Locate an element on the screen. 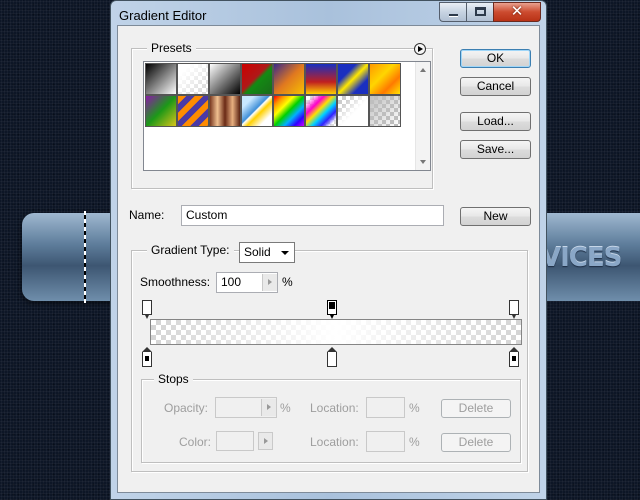 Image resolution: width=640 pixels, height=500 pixels. name-label: Name: is located at coordinates (147, 215).